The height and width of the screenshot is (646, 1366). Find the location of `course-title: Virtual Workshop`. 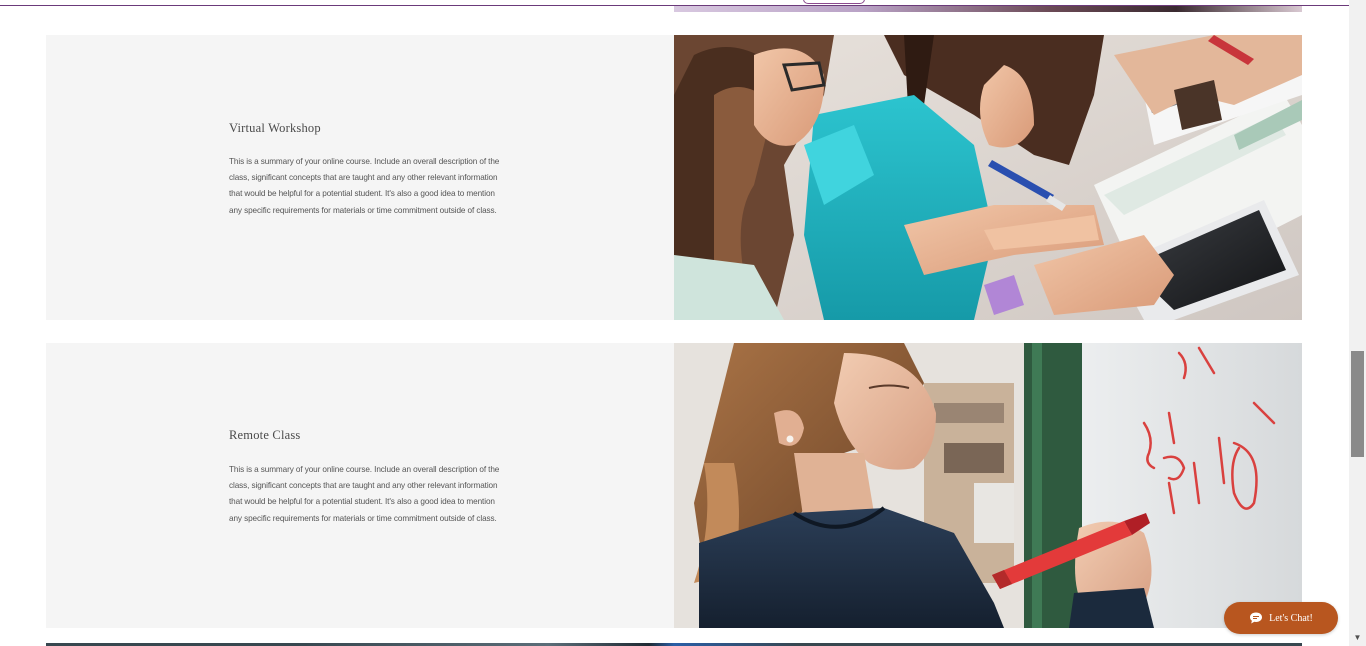

course-title: Virtual Workshop is located at coordinates (275, 128).